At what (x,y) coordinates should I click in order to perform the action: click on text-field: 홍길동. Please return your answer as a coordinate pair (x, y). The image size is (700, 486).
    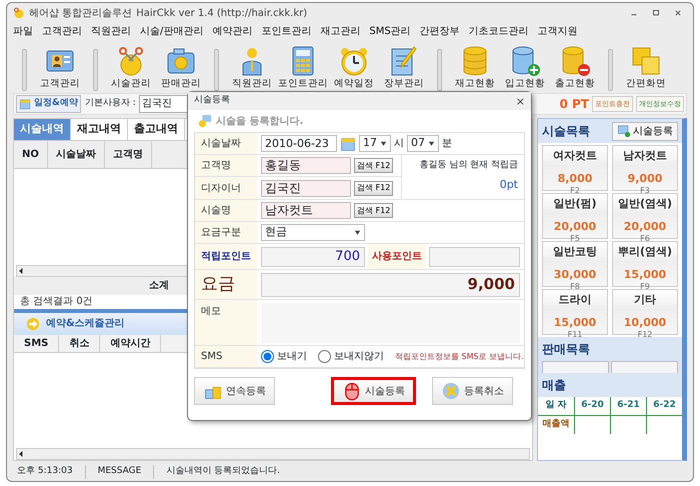
    Looking at the image, I should click on (306, 165).